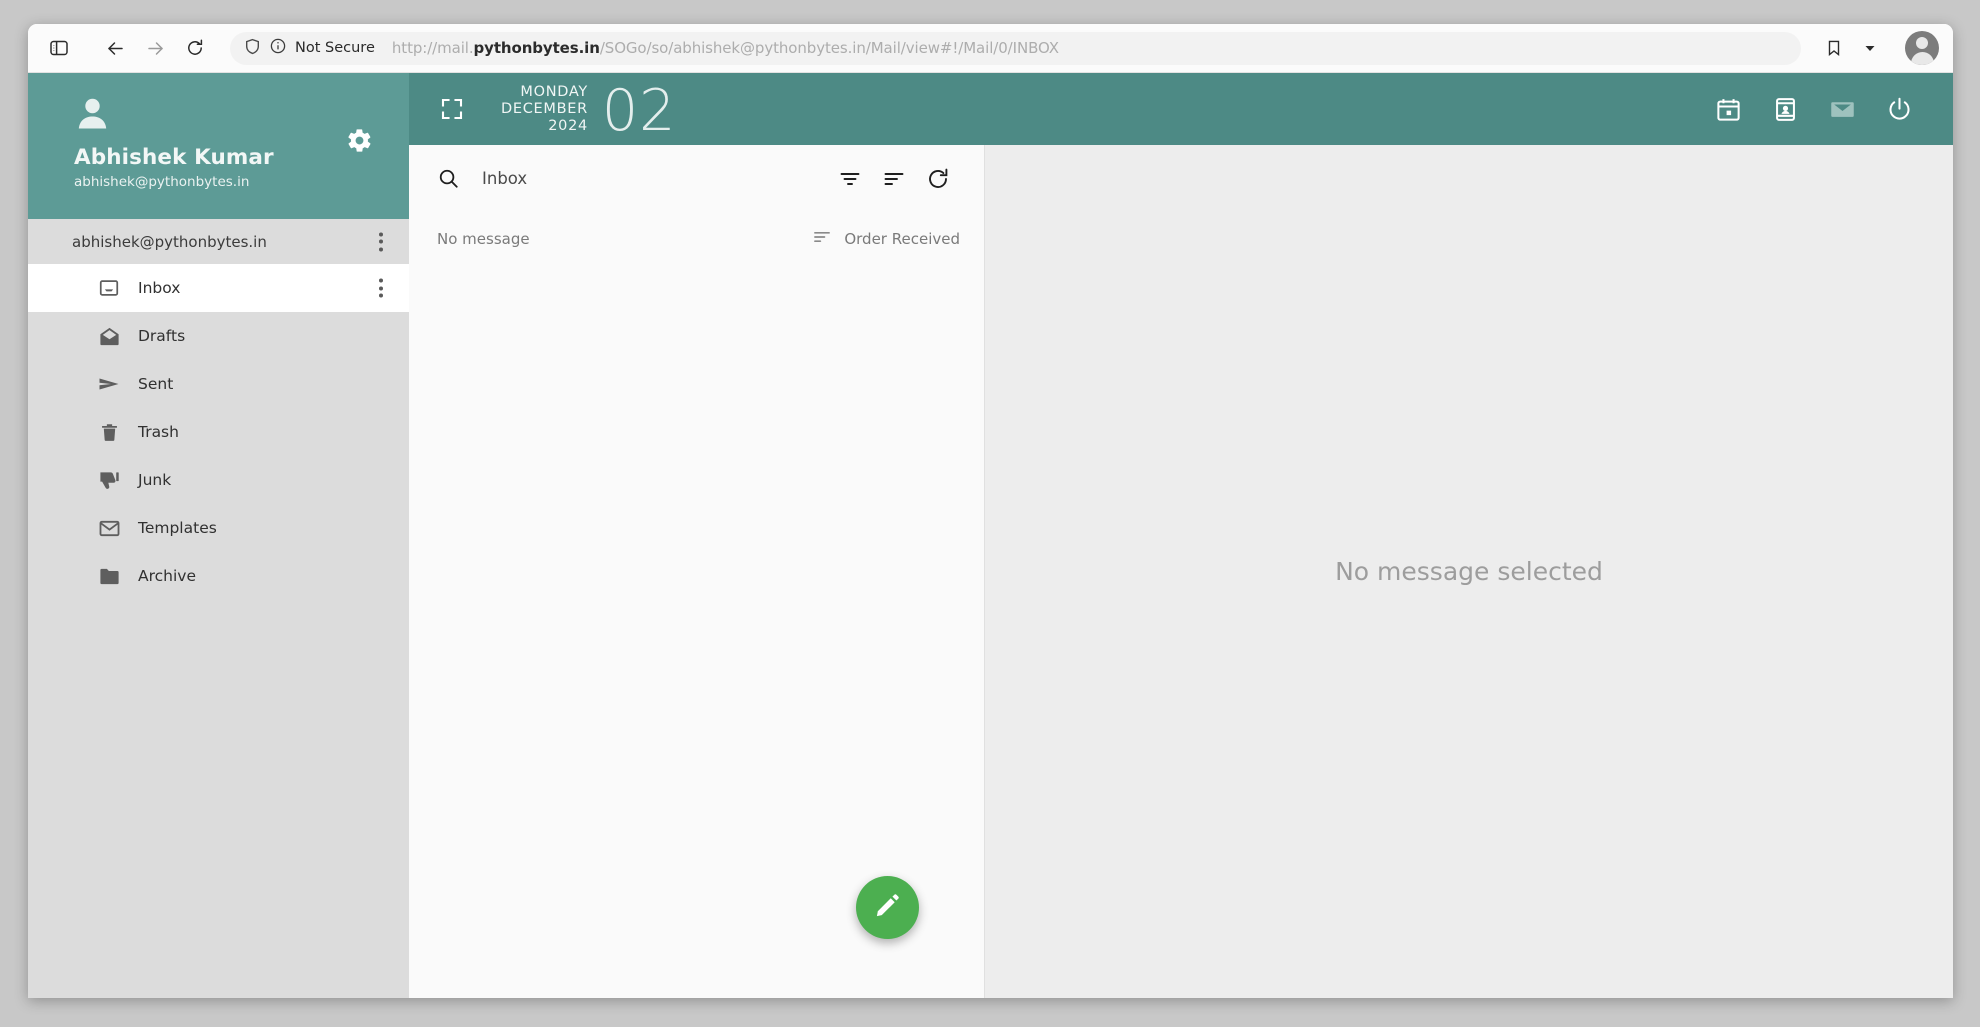 Image resolution: width=1980 pixels, height=1027 pixels. What do you see at coordinates (109, 384) in the screenshot?
I see `sent-icon` at bounding box center [109, 384].